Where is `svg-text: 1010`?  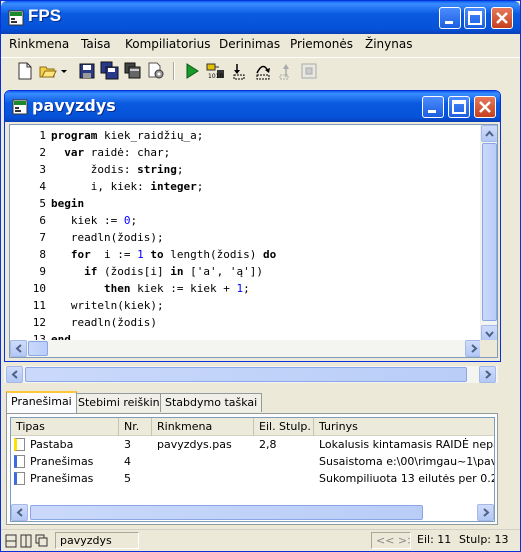
svg-text: 1010 is located at coordinates (215, 76).